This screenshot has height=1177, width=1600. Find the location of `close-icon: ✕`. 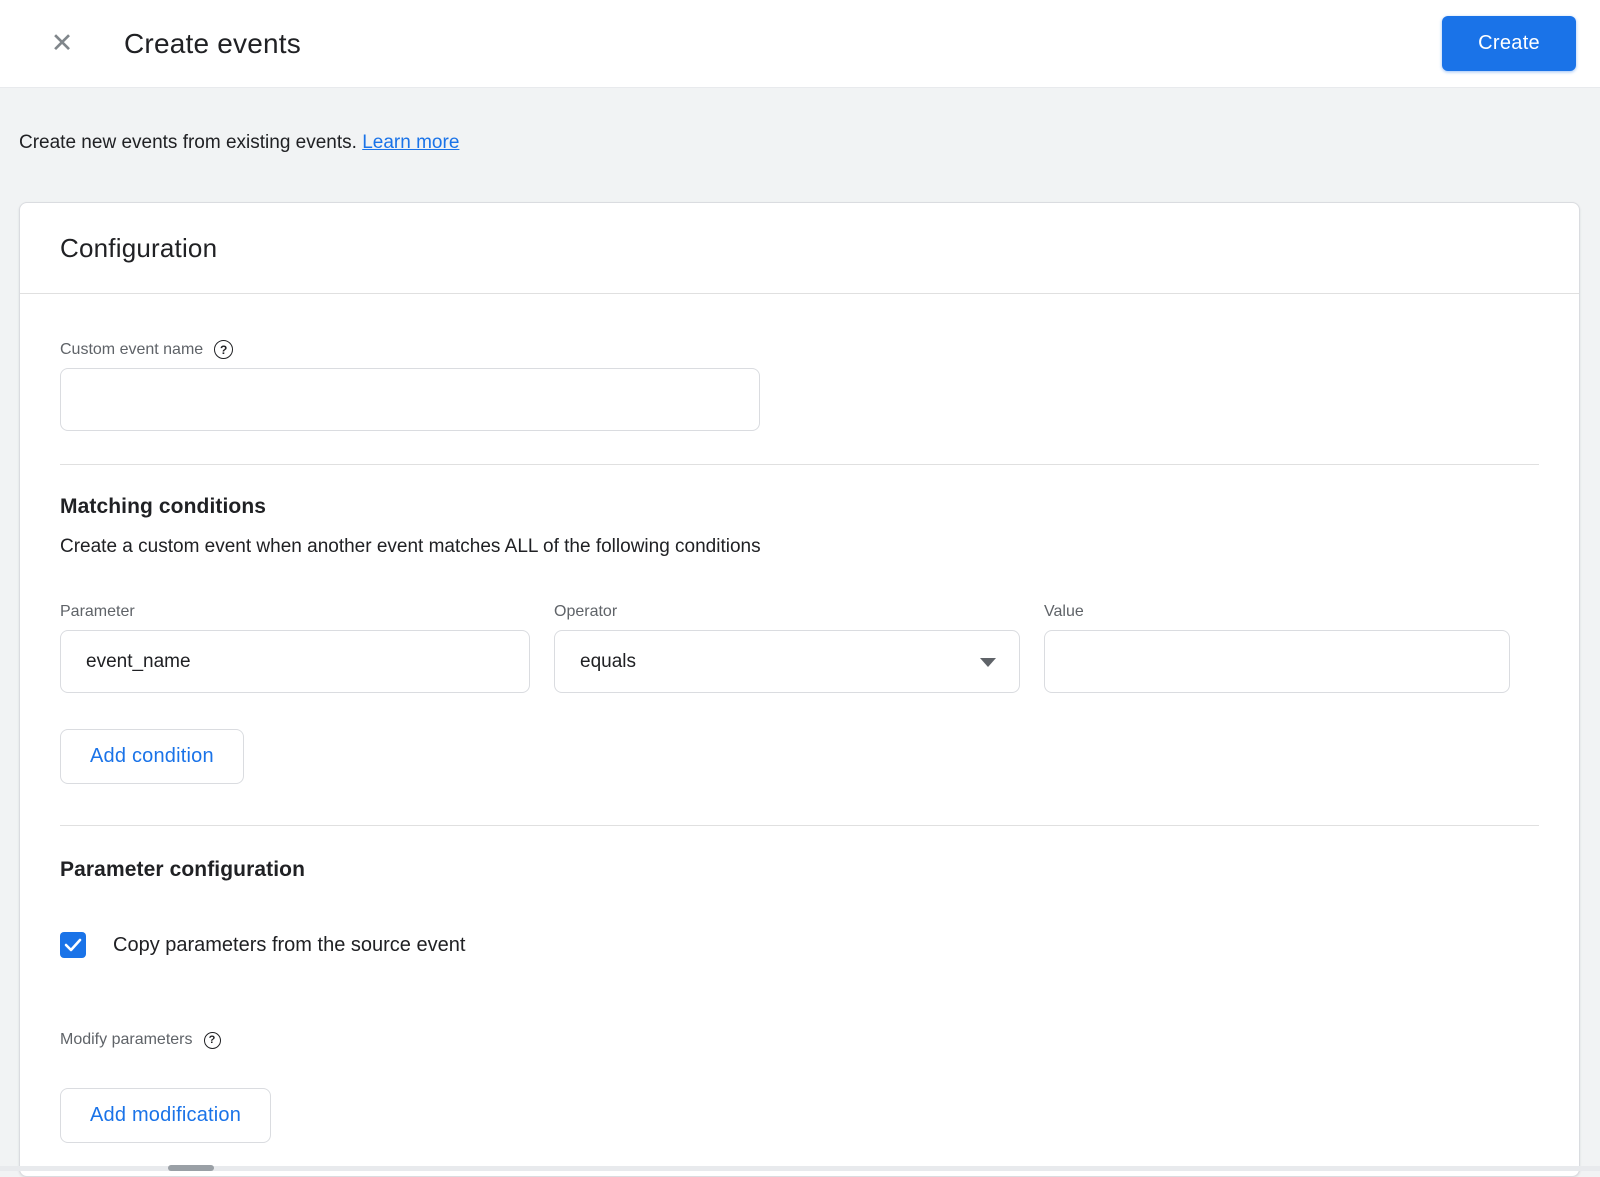

close-icon: ✕ is located at coordinates (62, 44).